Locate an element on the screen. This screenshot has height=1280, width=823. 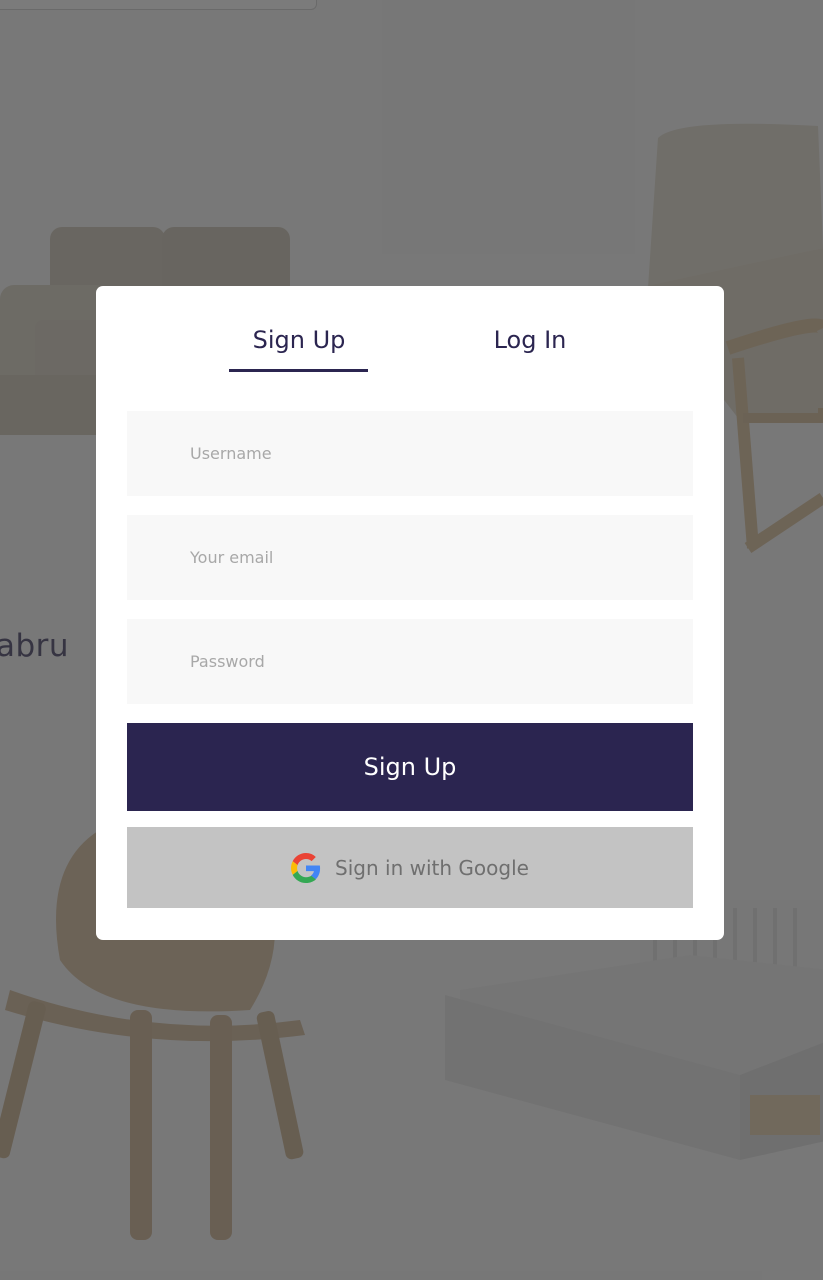
sign-up-button: Sign Up is located at coordinates (410, 767).